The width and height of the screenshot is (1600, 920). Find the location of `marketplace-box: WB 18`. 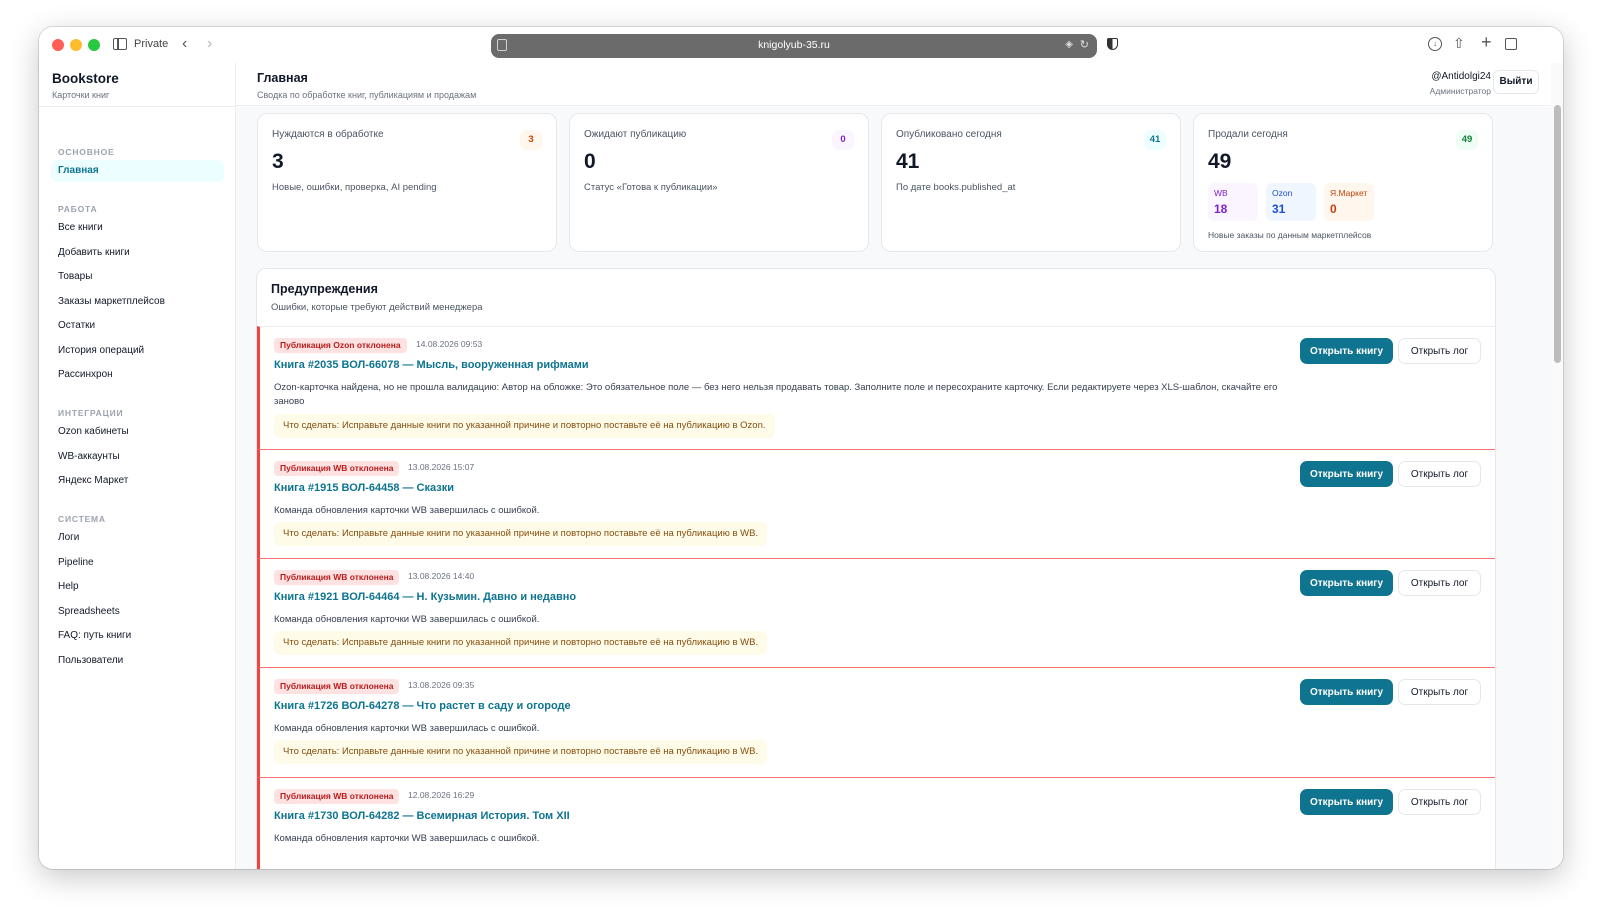

marketplace-box: WB 18 is located at coordinates (1233, 202).